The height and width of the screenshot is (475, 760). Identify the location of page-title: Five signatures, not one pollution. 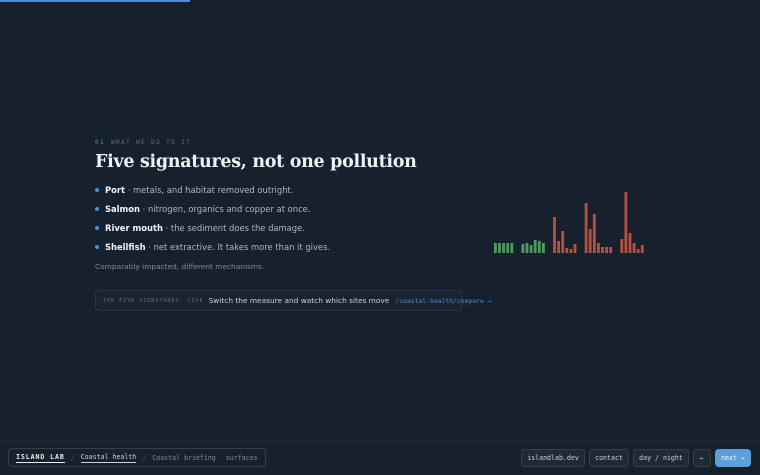
(256, 162).